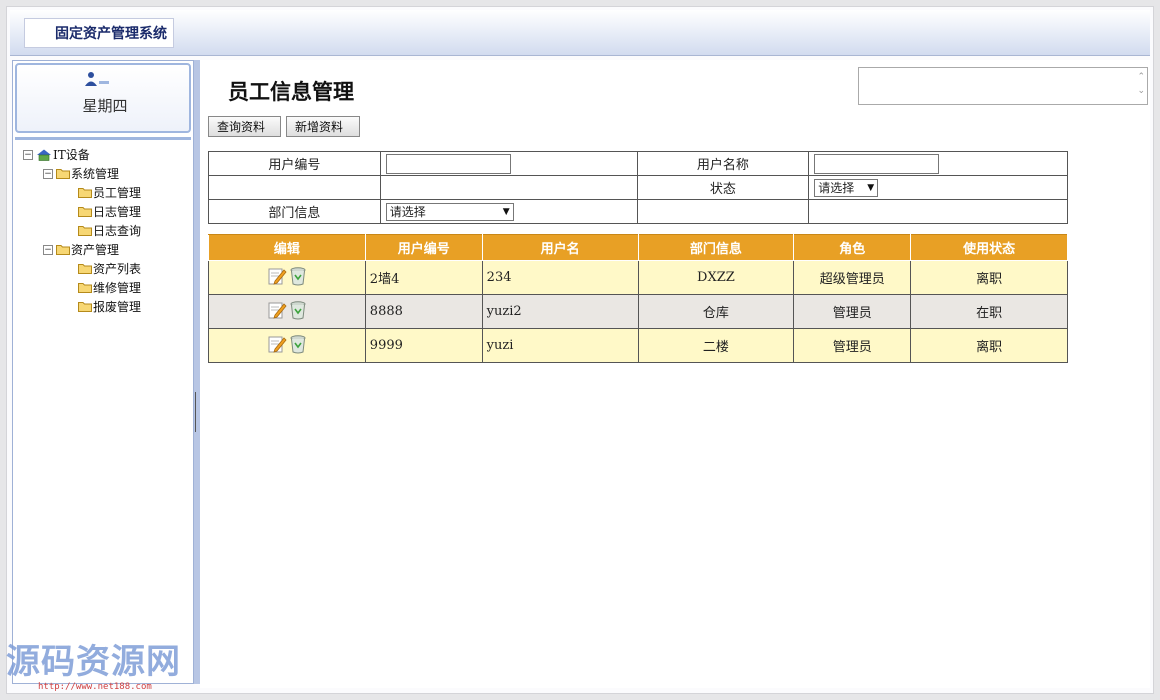 The width and height of the screenshot is (1160, 700). Describe the element at coordinates (852, 277) in the screenshot. I see `cell-role: 超级管理员` at that location.